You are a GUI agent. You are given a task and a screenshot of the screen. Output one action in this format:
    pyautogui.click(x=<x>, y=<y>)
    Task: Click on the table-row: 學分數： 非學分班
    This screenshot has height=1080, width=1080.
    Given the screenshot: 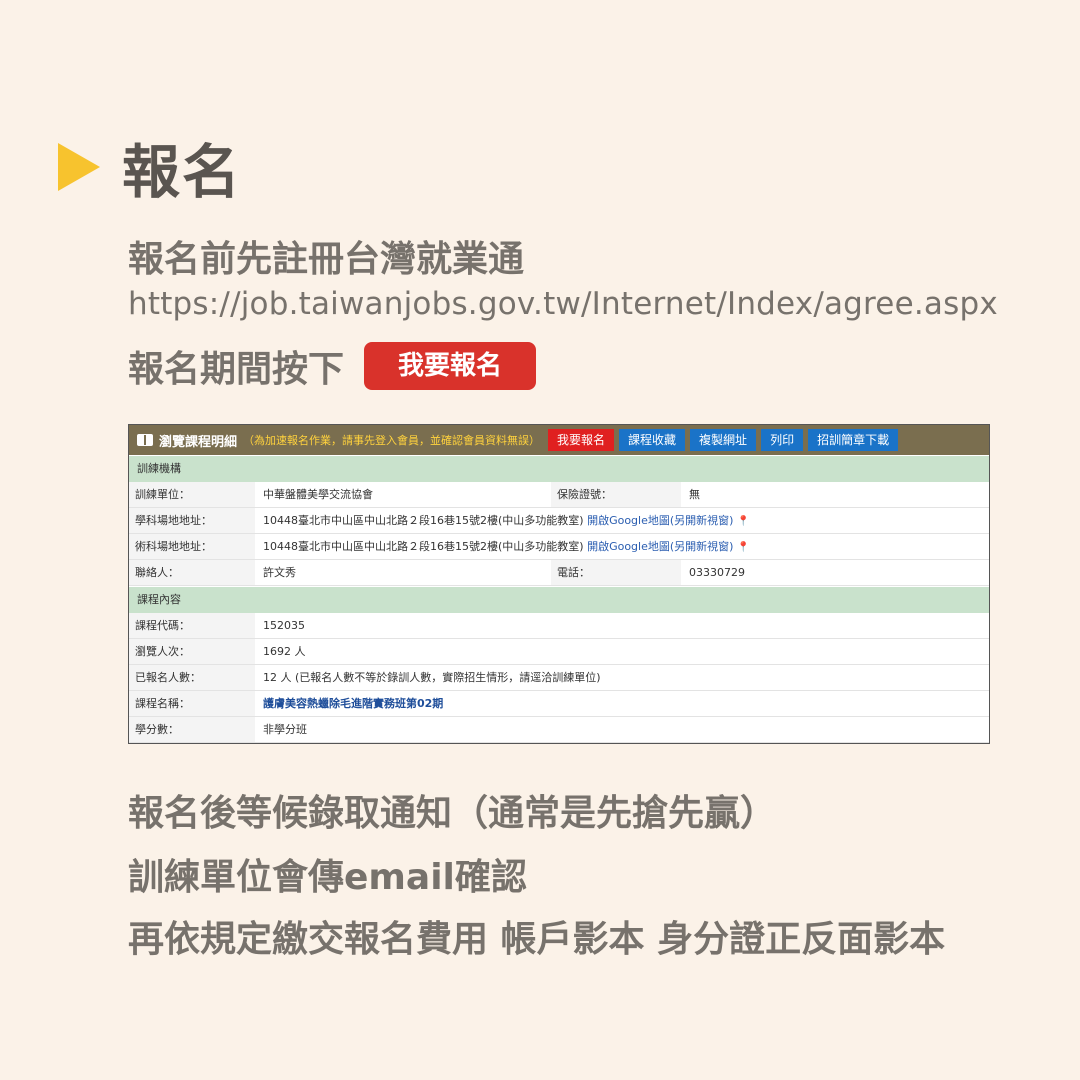 What is the action you would take?
    pyautogui.click(x=559, y=730)
    